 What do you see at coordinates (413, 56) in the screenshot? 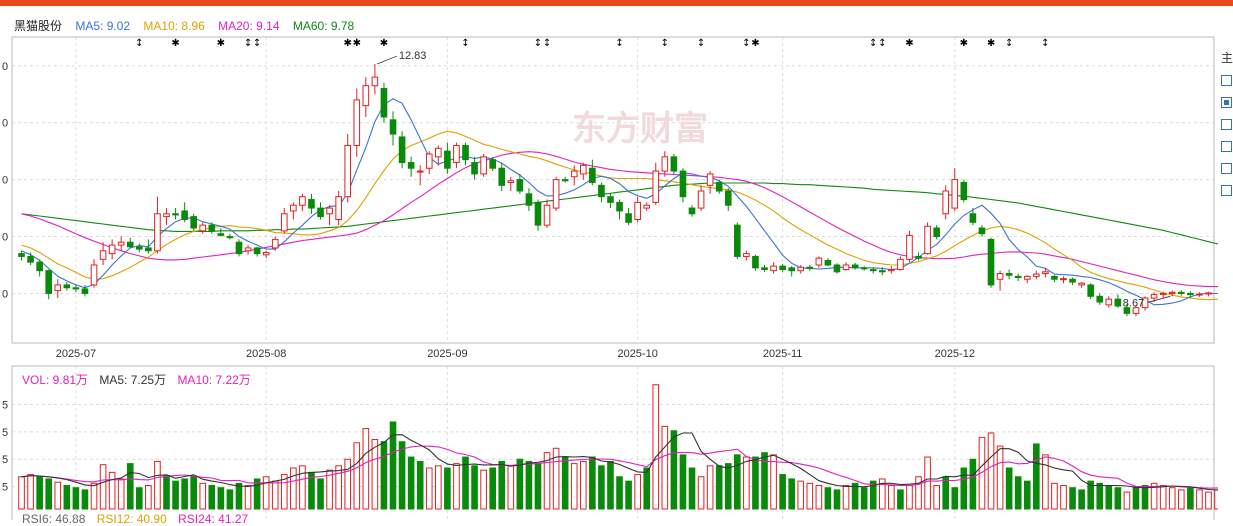
I see `high-label: 12.83` at bounding box center [413, 56].